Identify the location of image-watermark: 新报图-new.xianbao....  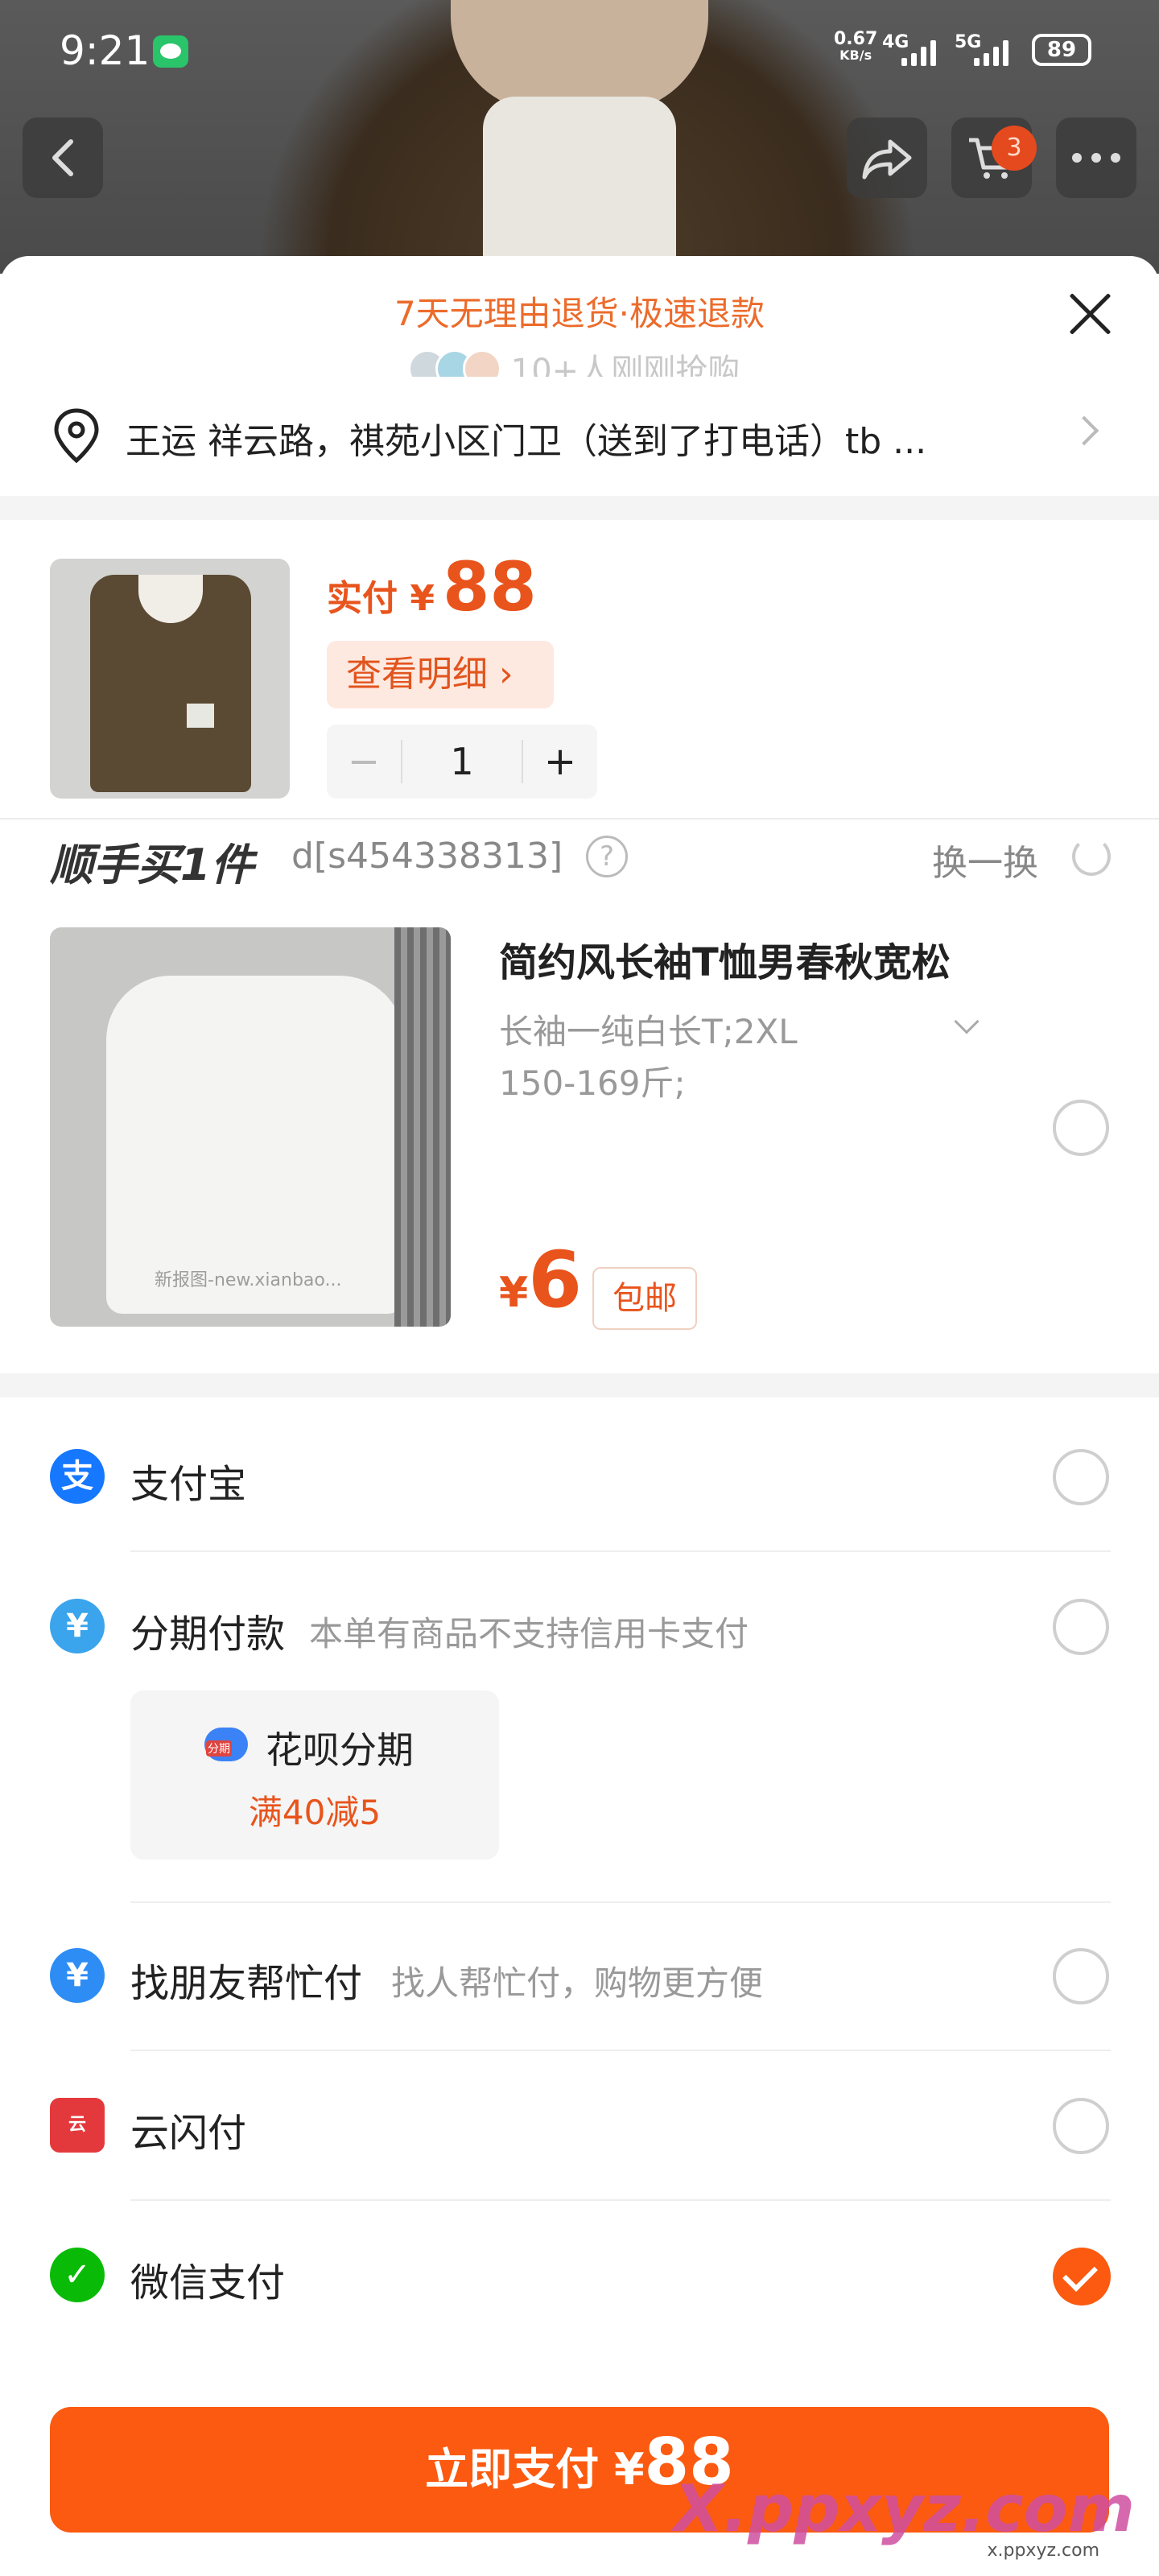
(248, 1280).